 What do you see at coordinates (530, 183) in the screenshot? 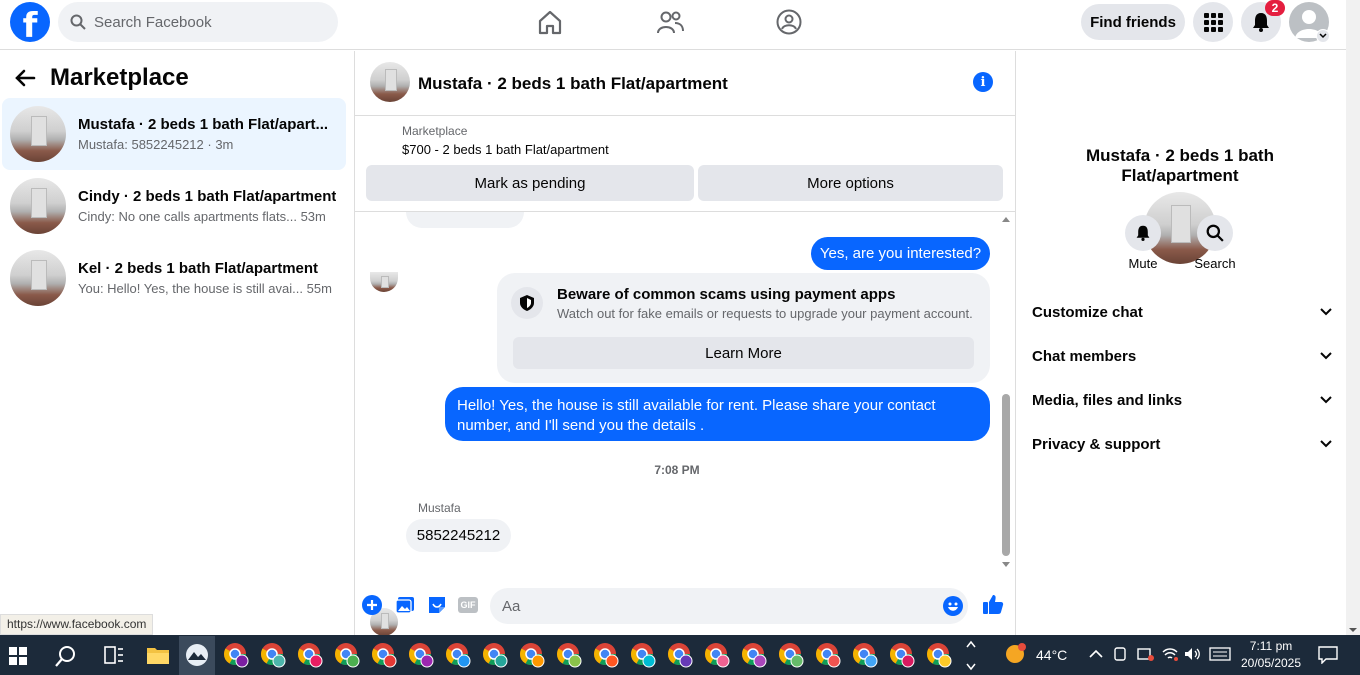
I see `mark-as-pending-button: Mark as pending` at bounding box center [530, 183].